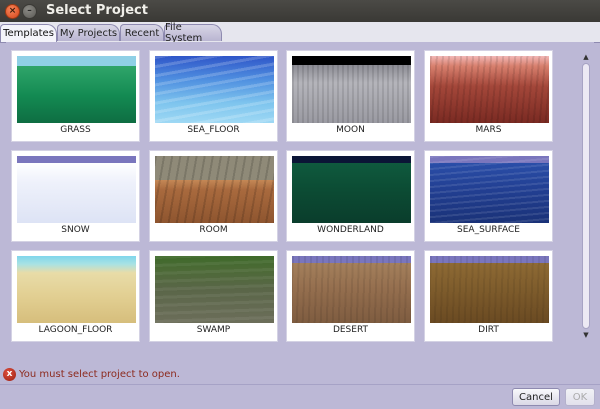  What do you see at coordinates (213, 230) in the screenshot?
I see `template-label: ROOM` at bounding box center [213, 230].